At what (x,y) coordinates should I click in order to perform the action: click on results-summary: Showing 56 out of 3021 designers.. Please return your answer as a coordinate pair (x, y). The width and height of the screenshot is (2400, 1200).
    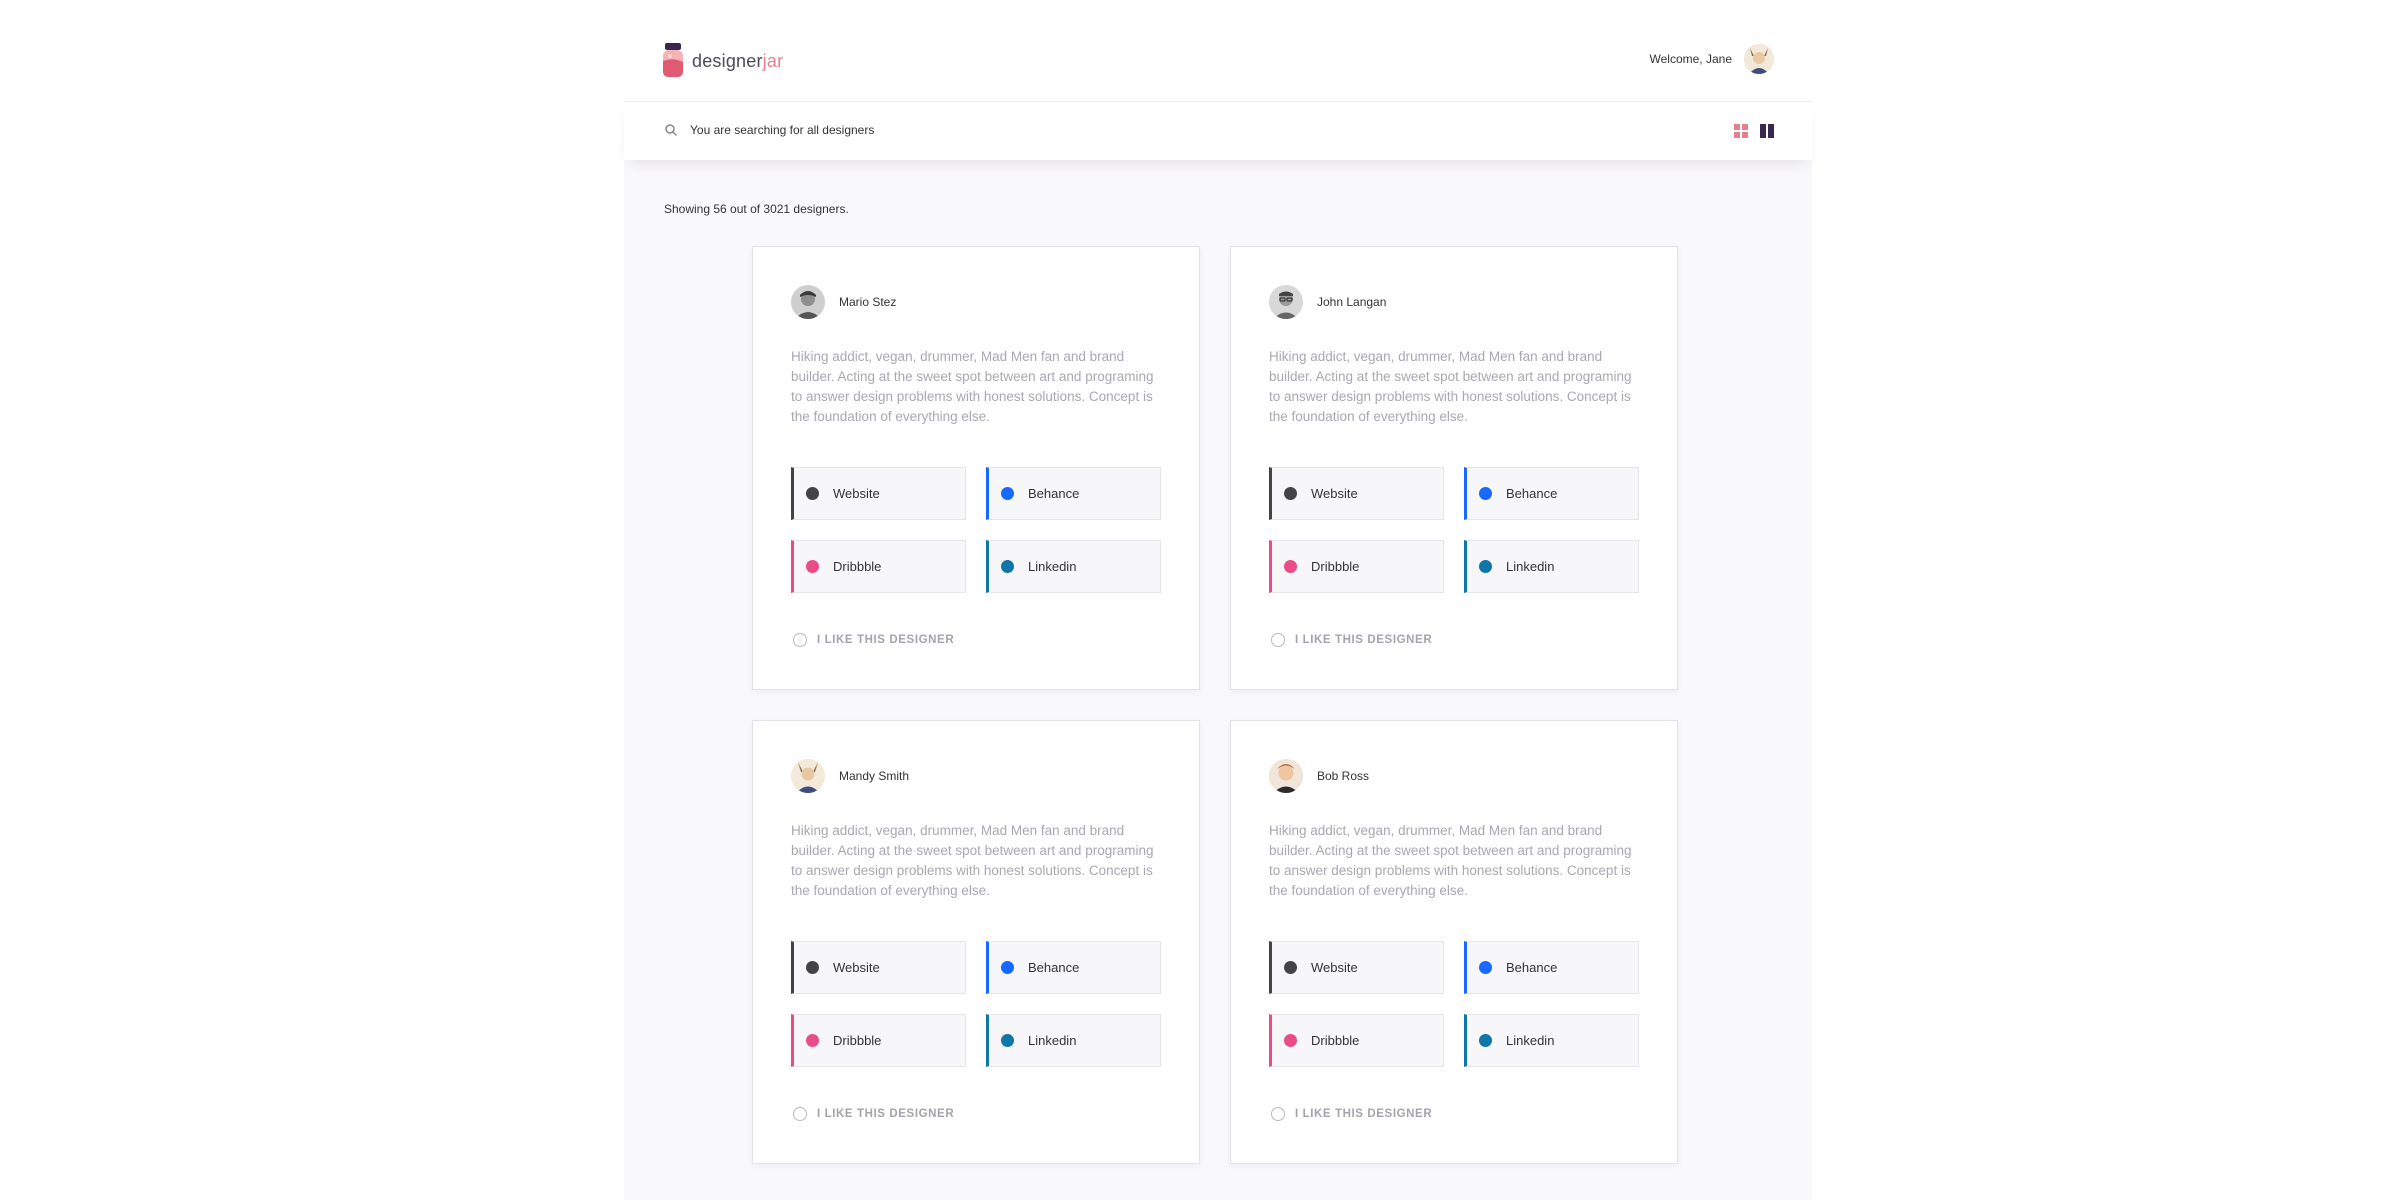
    Looking at the image, I should click on (756, 209).